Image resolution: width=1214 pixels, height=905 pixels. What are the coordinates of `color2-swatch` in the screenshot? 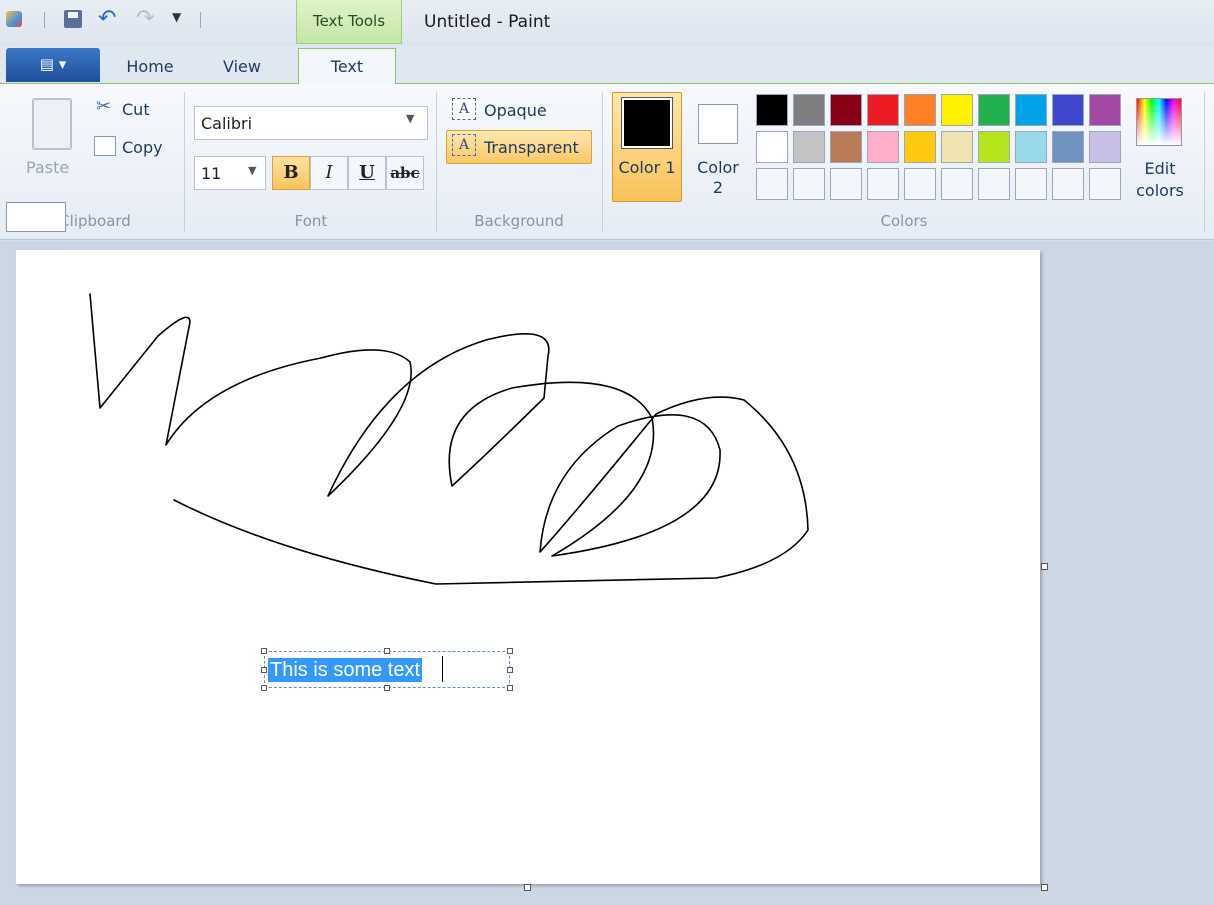 It's located at (718, 124).